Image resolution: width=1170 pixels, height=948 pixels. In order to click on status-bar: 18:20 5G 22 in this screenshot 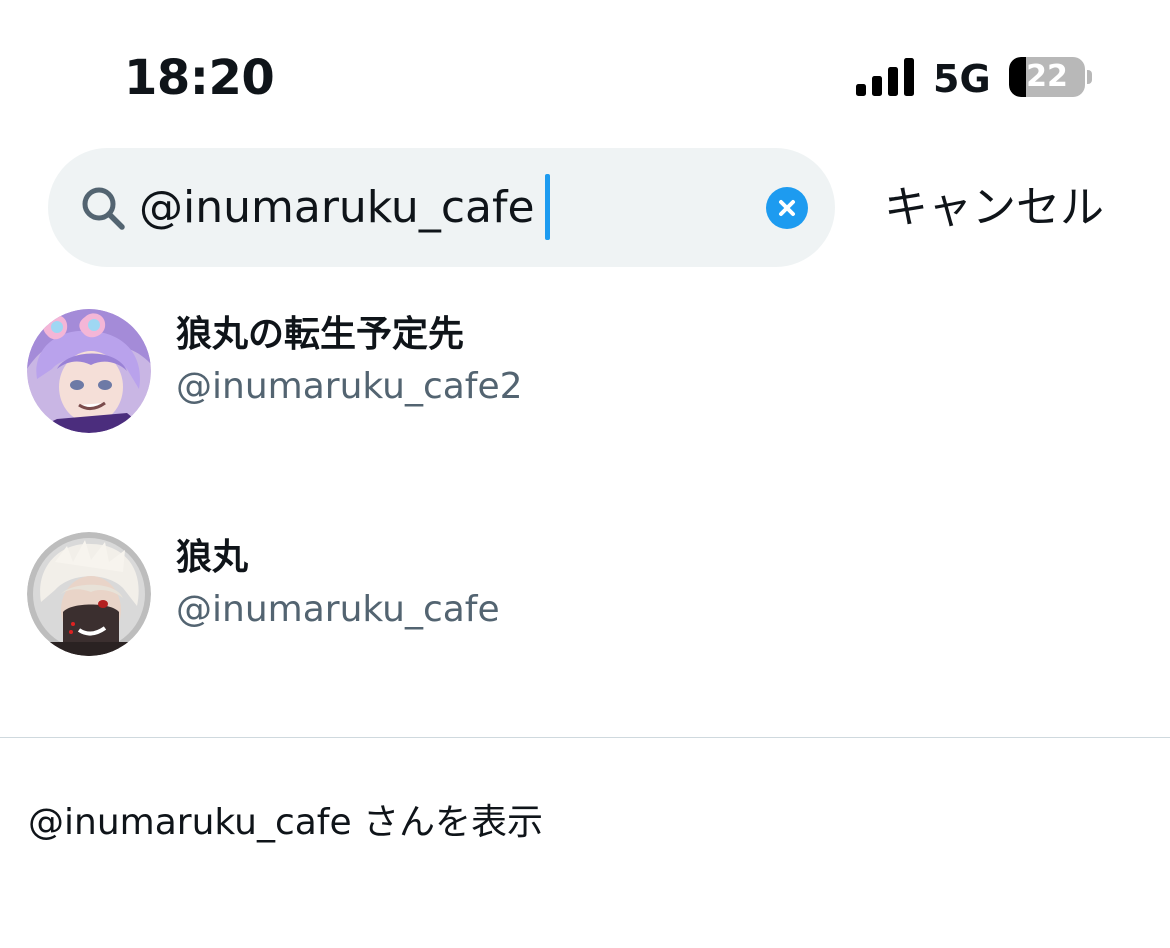, I will do `click(585, 70)`.